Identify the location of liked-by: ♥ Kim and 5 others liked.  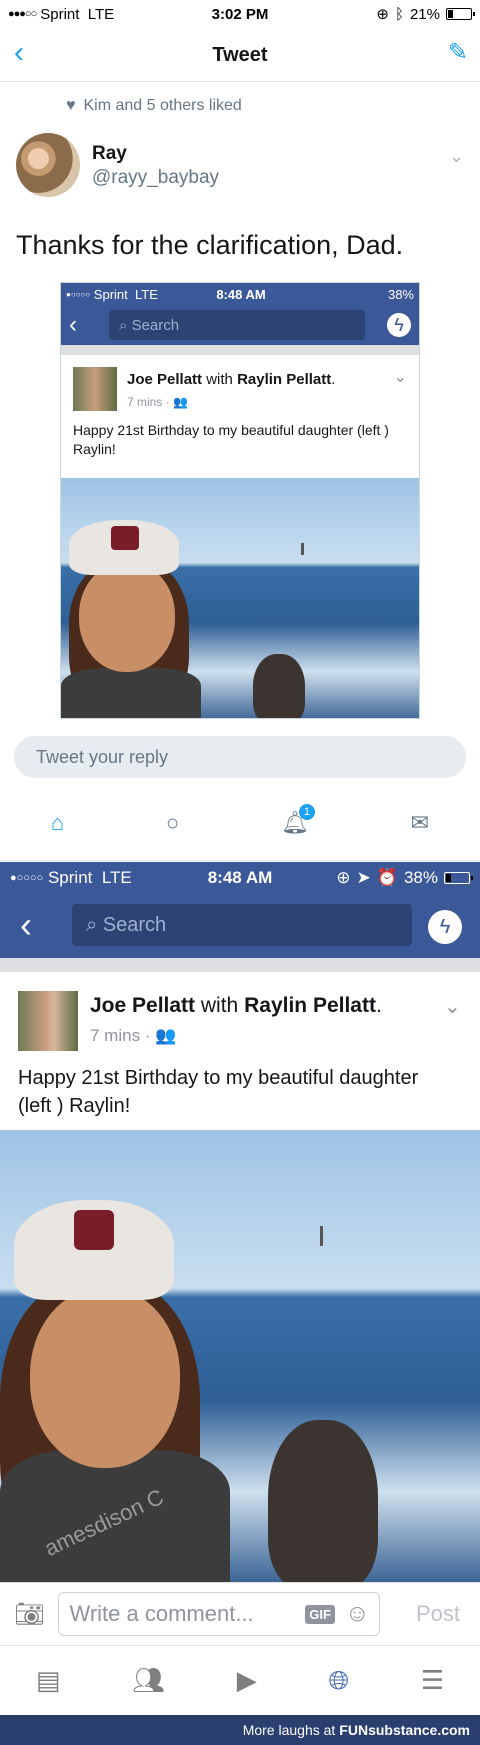
(154, 106).